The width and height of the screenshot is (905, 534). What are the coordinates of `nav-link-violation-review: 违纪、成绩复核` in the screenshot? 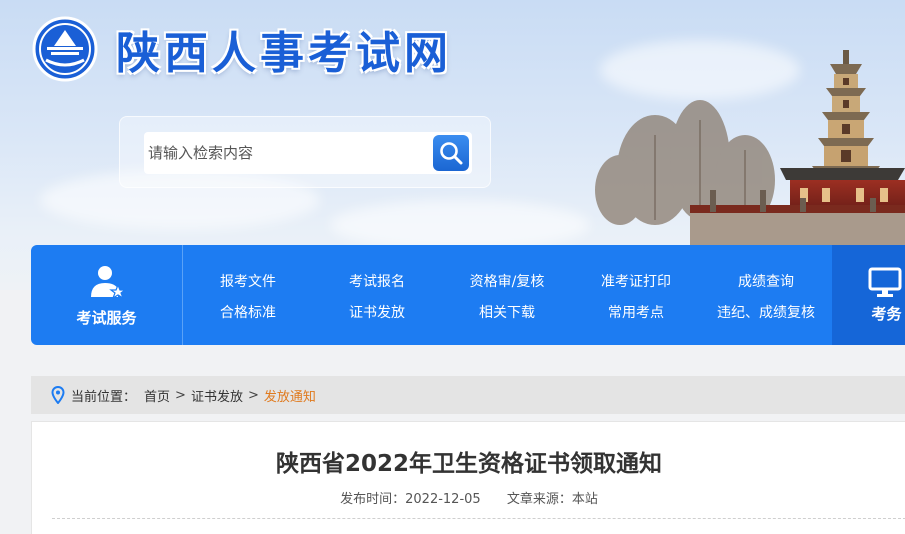 It's located at (766, 312).